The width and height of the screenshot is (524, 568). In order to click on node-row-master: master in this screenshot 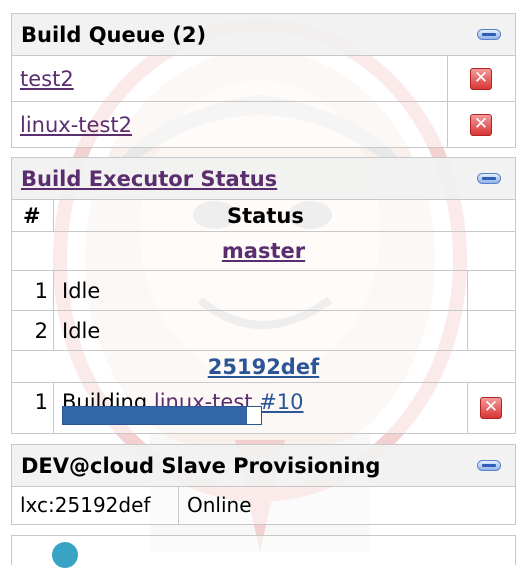, I will do `click(263, 251)`.